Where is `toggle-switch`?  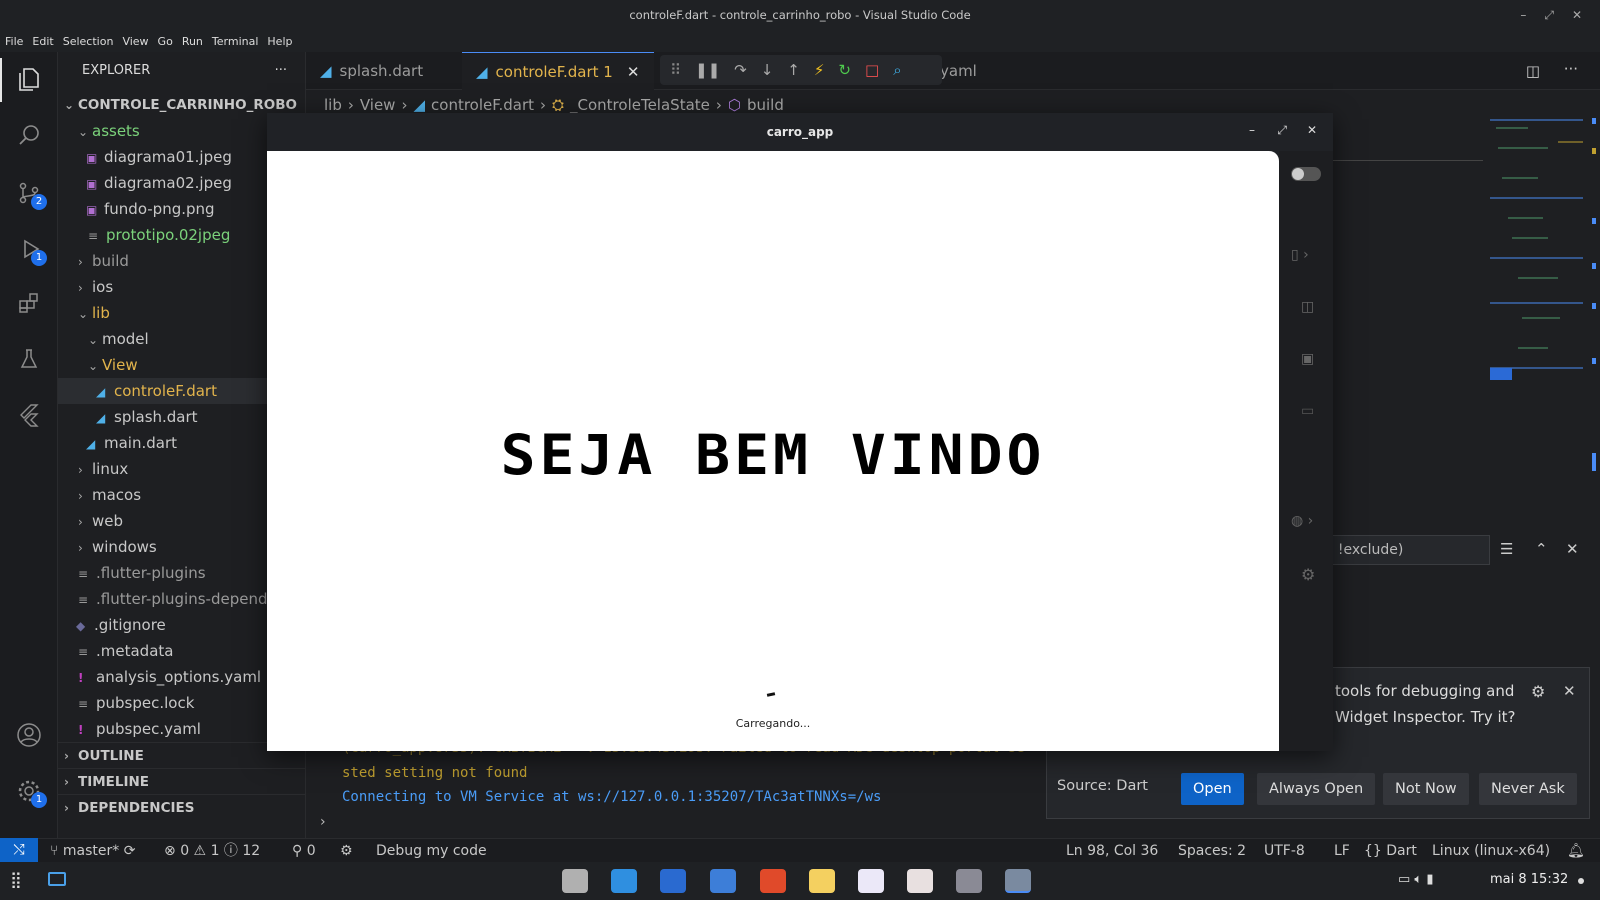 toggle-switch is located at coordinates (1306, 174).